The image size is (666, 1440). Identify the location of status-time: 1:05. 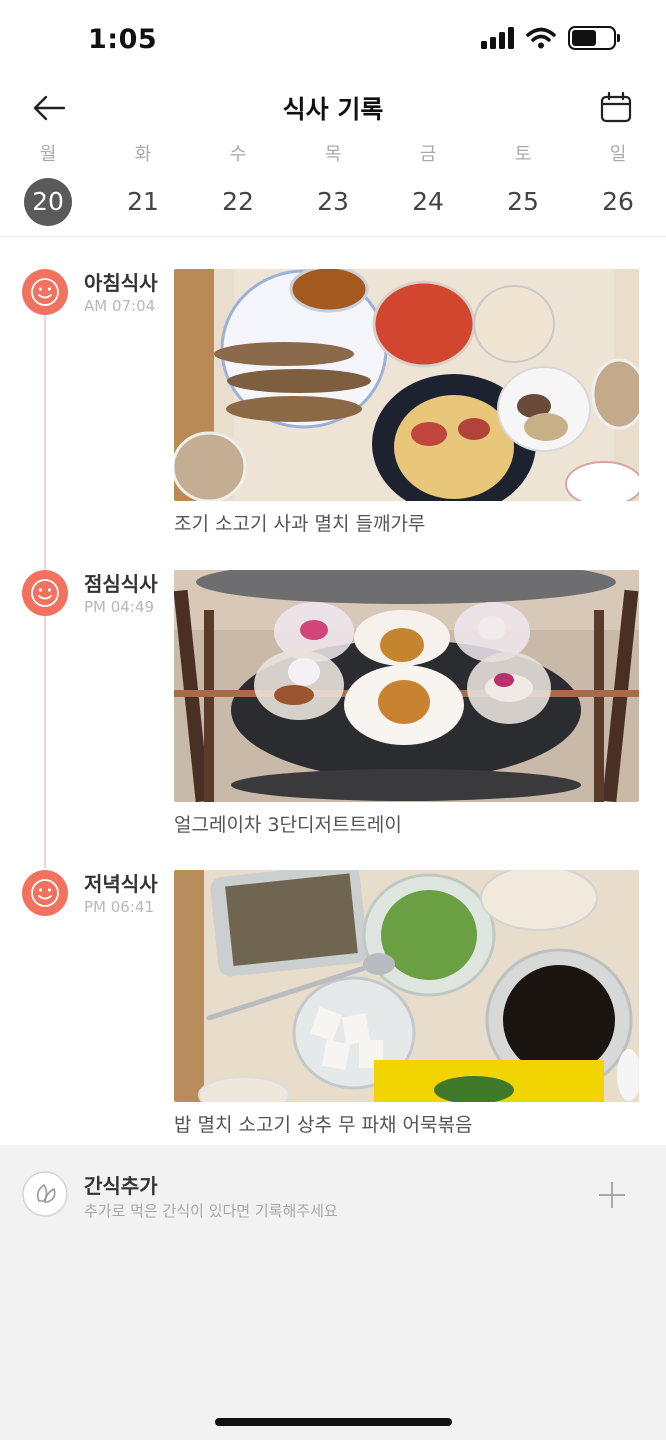
(123, 39).